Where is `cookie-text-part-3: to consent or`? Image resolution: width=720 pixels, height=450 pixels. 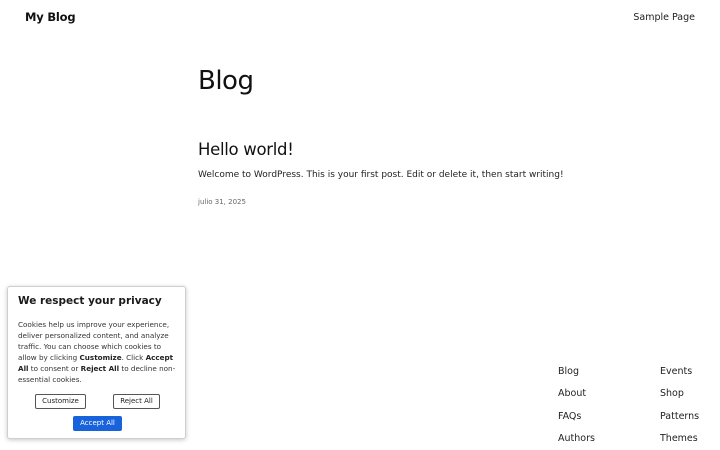
cookie-text-part-3: to consent or is located at coordinates (54, 369).